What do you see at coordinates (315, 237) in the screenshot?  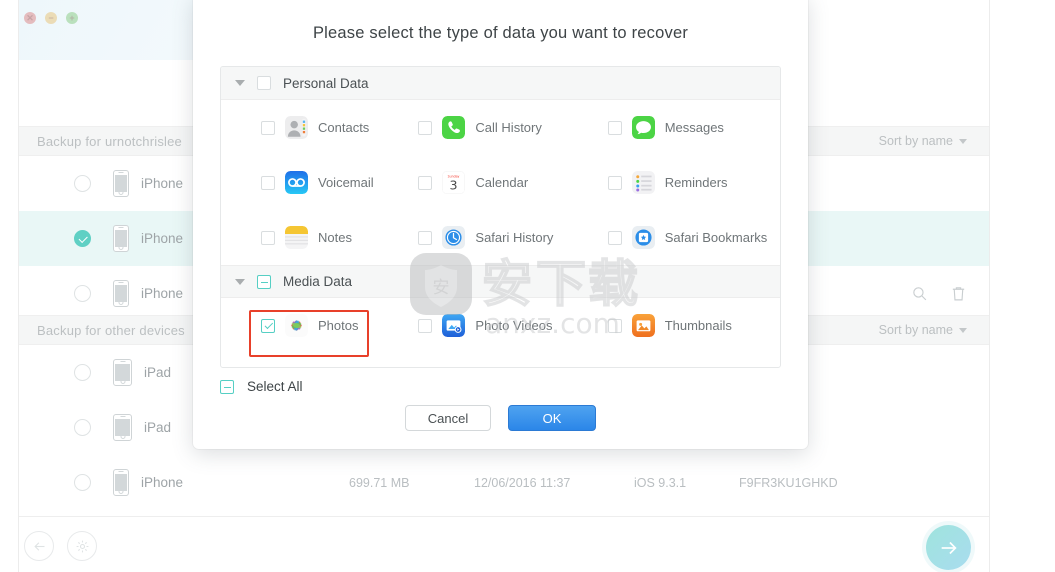 I see `data-type-notes: Notes` at bounding box center [315, 237].